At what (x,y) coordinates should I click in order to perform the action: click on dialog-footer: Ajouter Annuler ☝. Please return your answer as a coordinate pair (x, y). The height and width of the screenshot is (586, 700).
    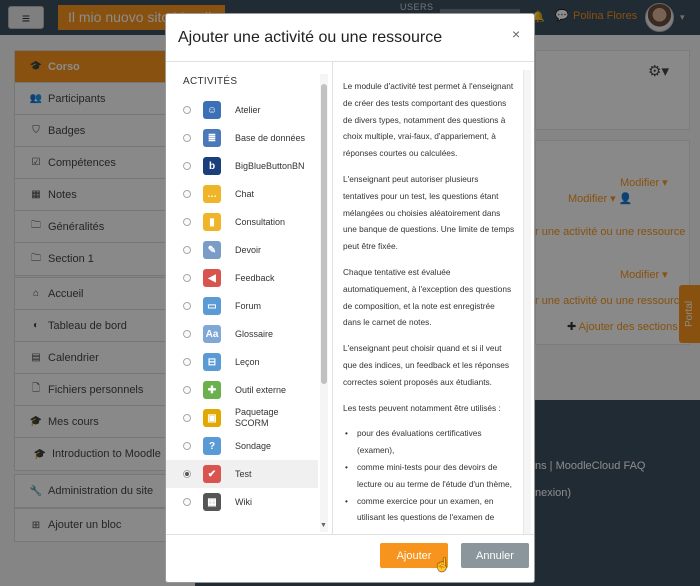
    Looking at the image, I should click on (350, 558).